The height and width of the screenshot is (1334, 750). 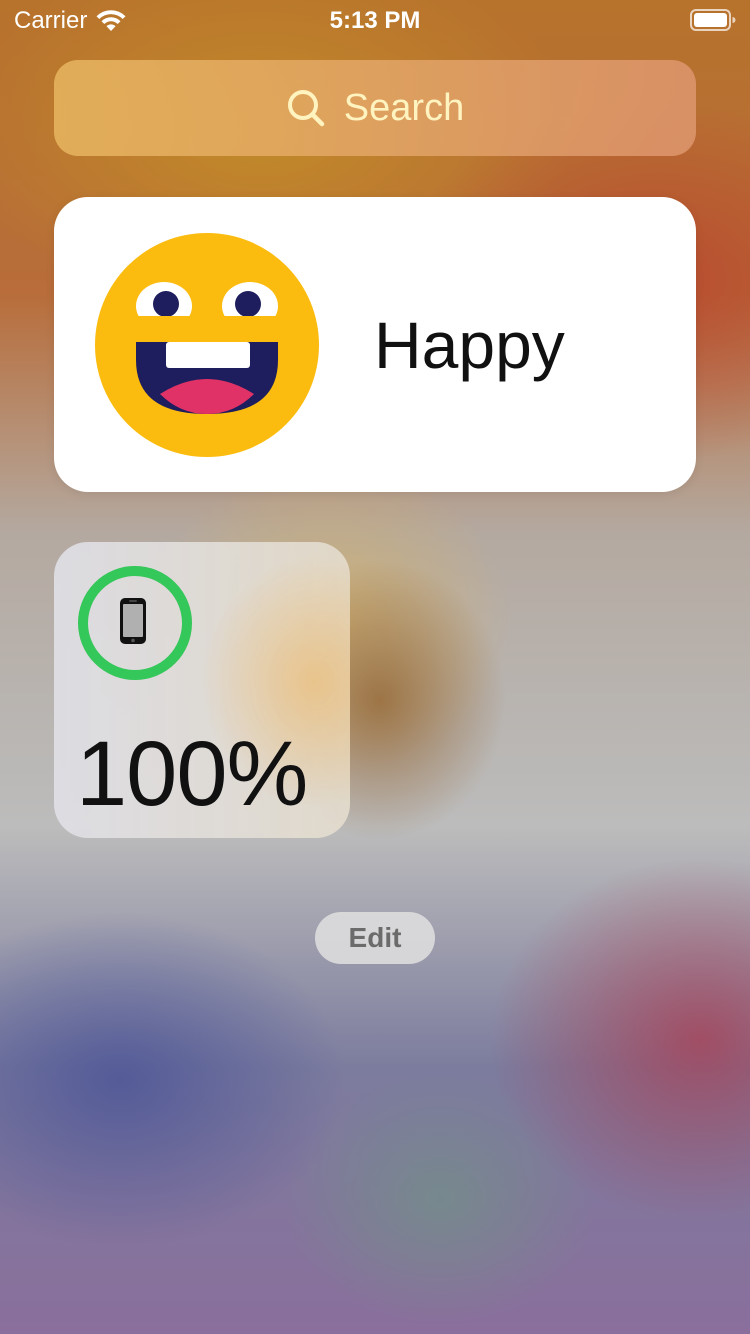 What do you see at coordinates (375, 938) in the screenshot?
I see `edit-button: Edit` at bounding box center [375, 938].